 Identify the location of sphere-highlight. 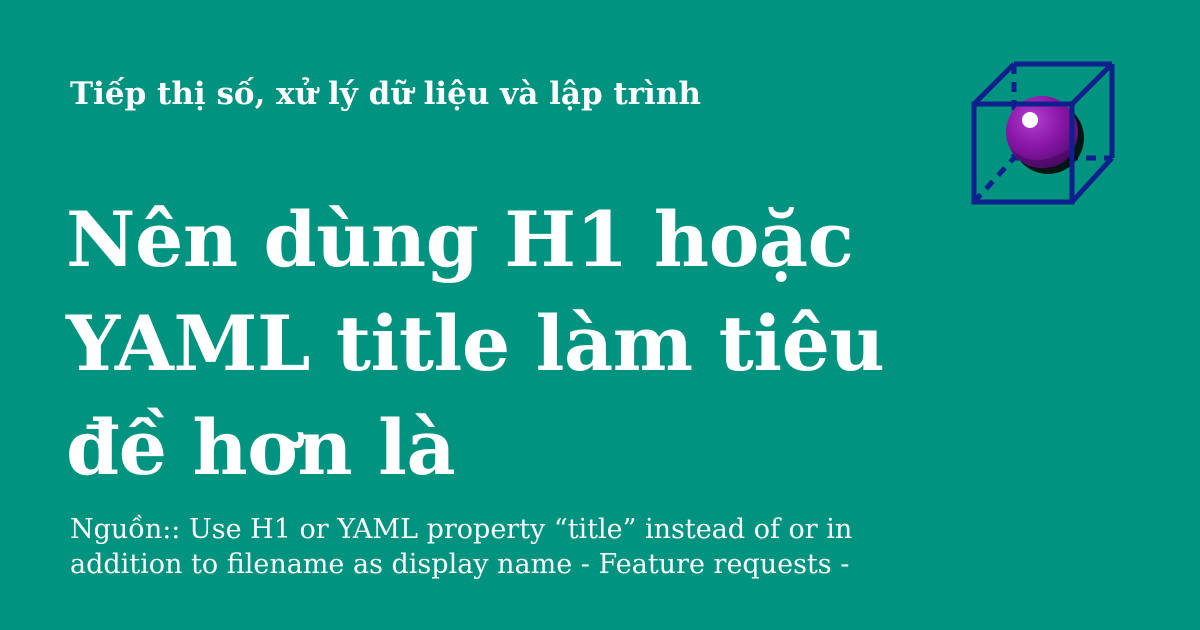
(1030, 120).